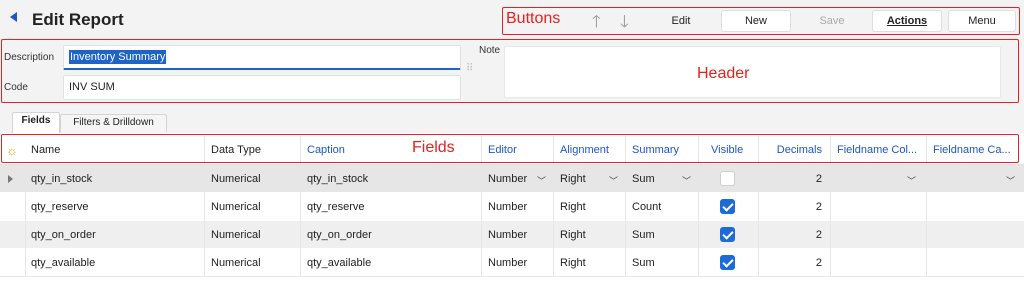 This screenshot has height=302, width=1024. Describe the element at coordinates (13, 17) in the screenshot. I see `back-arrow-icon` at that location.